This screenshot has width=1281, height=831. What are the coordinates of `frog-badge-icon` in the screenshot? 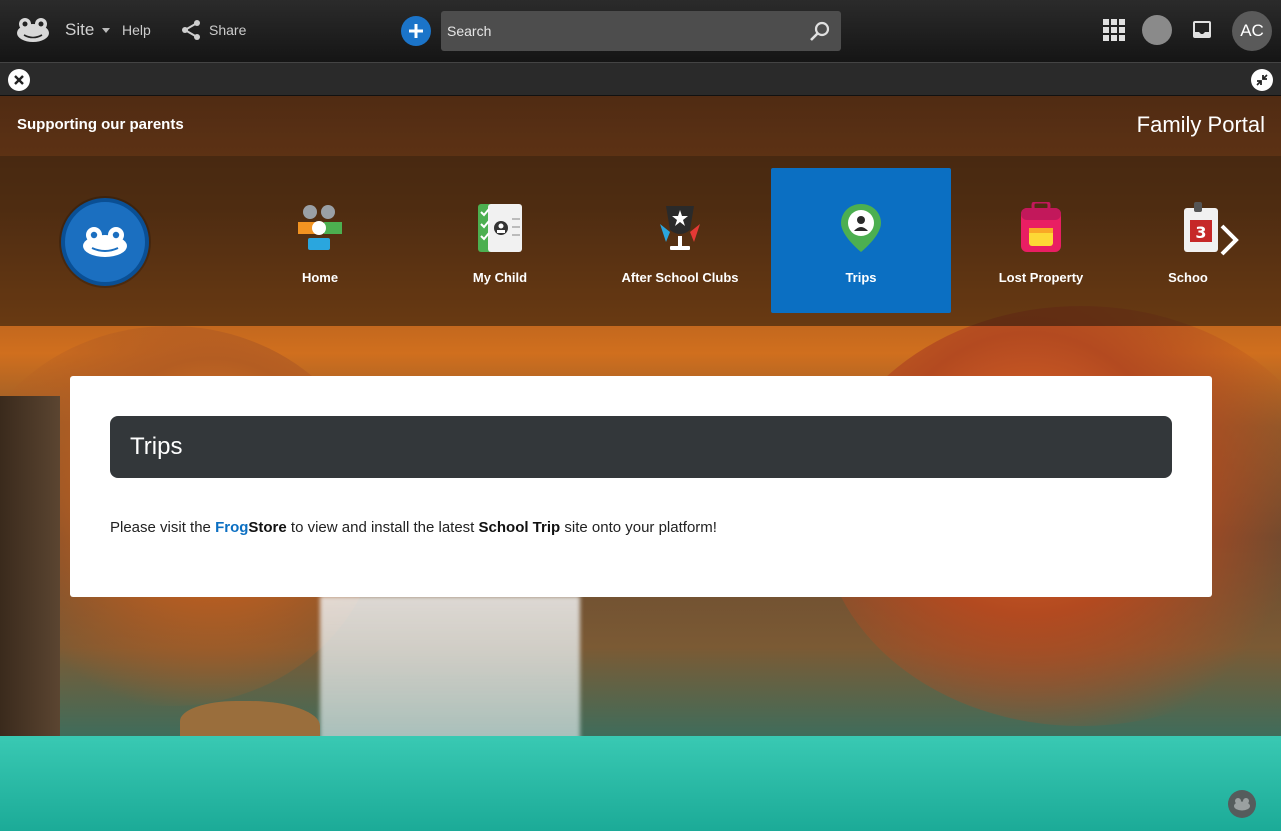 It's located at (105, 242).